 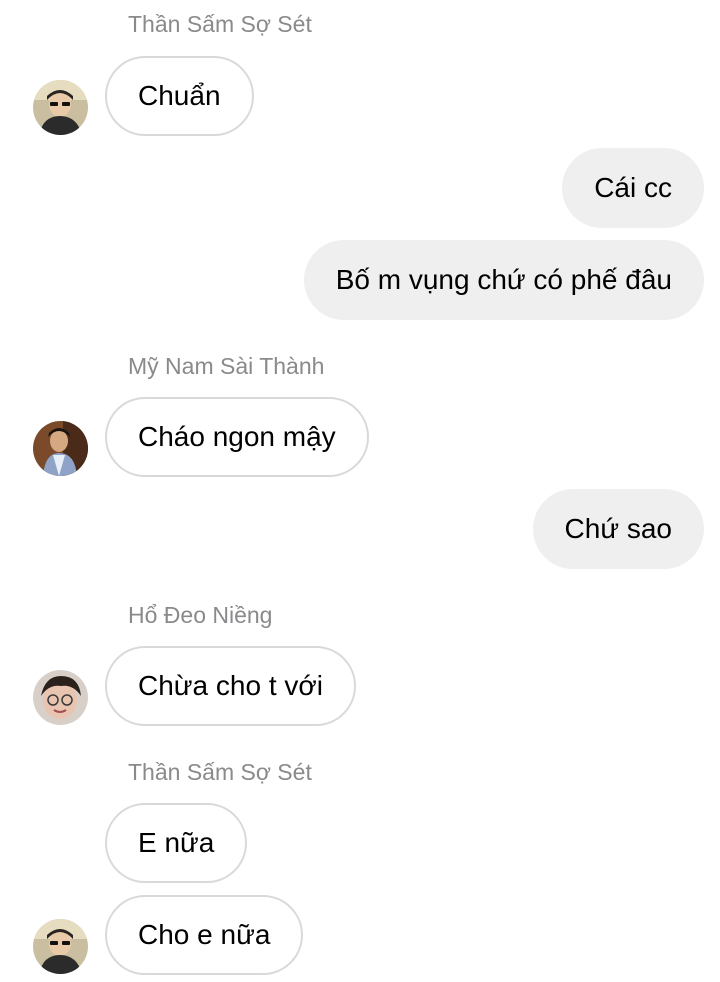 I want to click on message-bubble-outgoing: Cái cc, so click(x=633, y=188).